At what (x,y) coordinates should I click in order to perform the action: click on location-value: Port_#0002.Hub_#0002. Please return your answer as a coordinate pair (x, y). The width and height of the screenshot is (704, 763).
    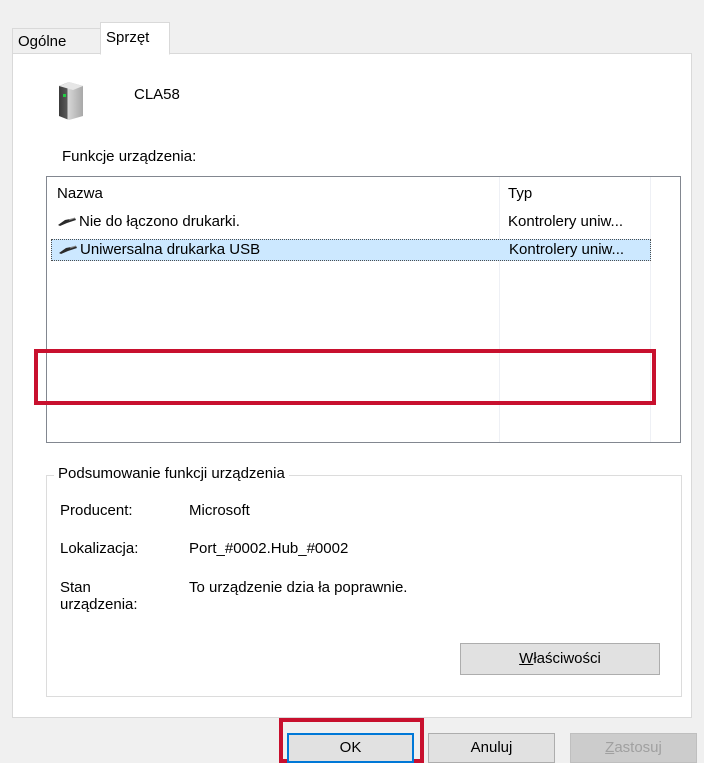
    Looking at the image, I should click on (269, 548).